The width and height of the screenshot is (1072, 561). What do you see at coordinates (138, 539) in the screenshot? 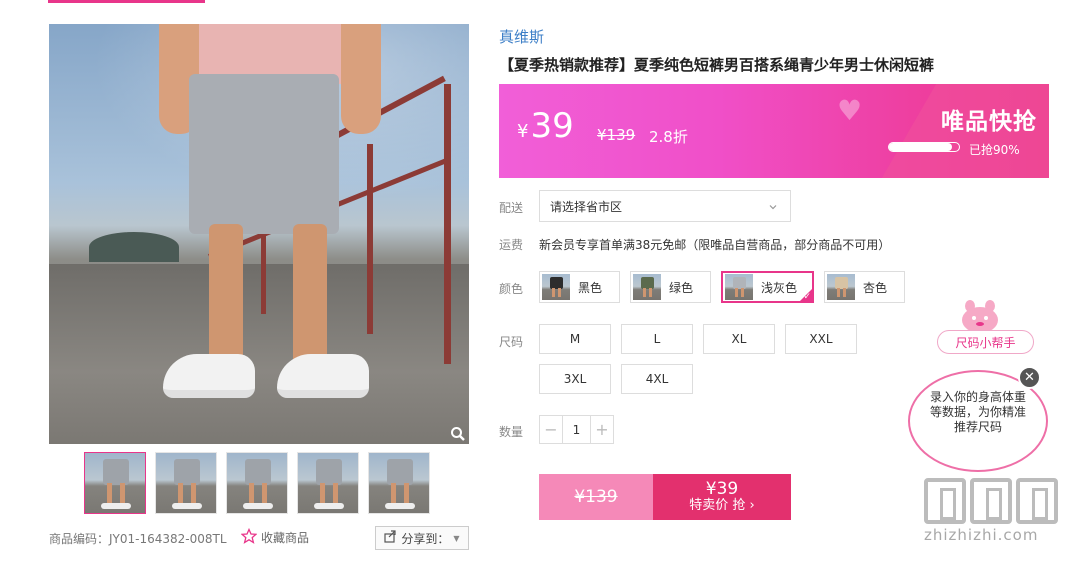
I see `sku-code: 商品编码：JY01-164382-008TL` at bounding box center [138, 539].